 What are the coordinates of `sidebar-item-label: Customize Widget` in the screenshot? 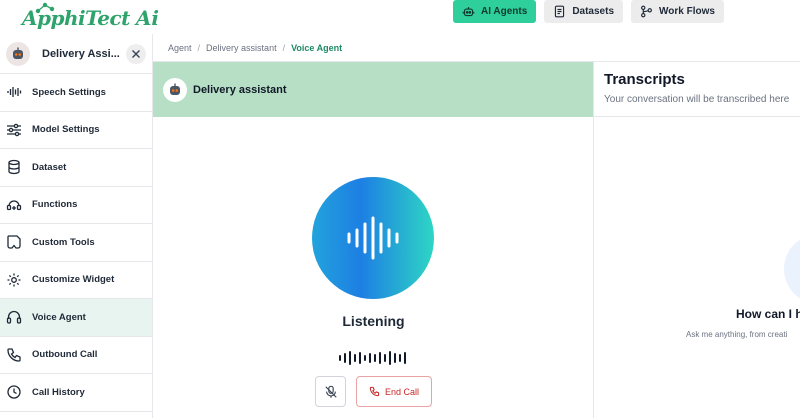 It's located at (73, 280).